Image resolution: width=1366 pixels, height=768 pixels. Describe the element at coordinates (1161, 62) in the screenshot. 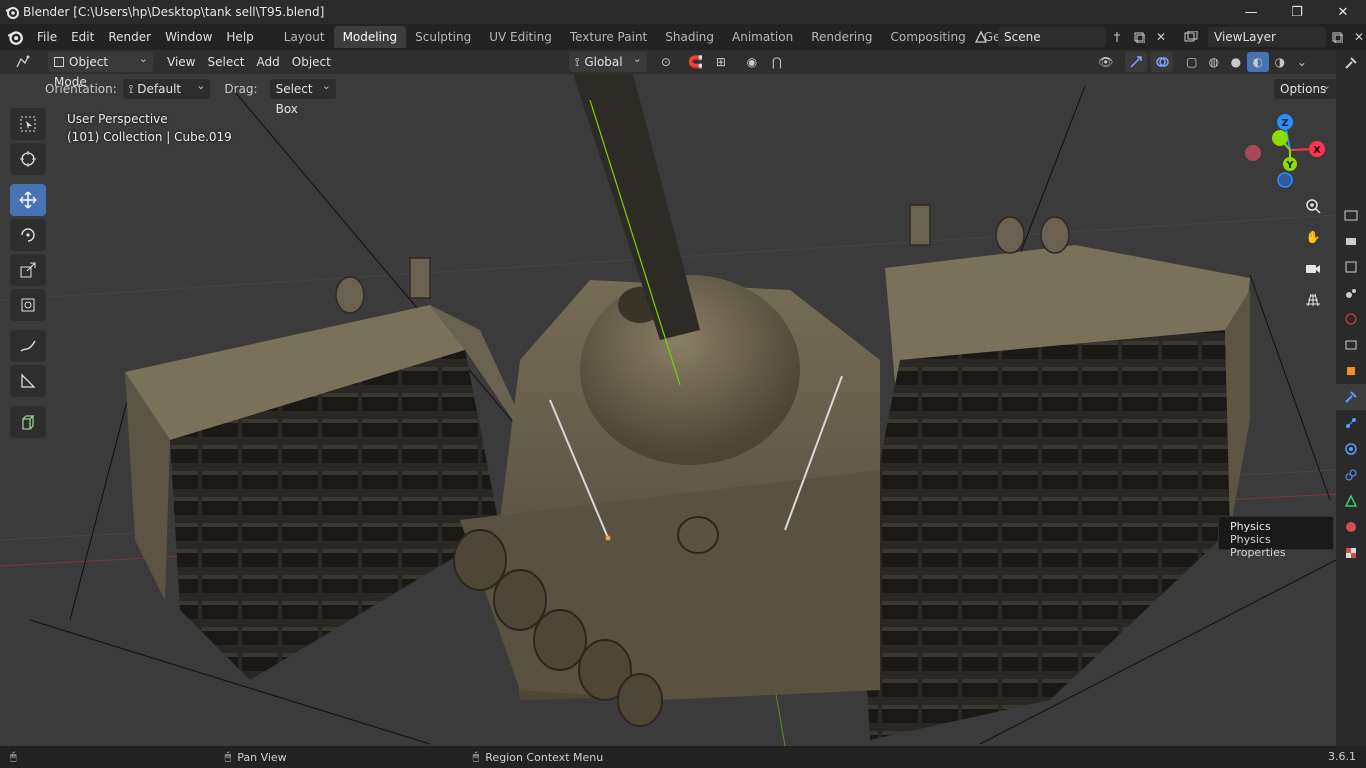

I see `overlay-toggle-icon` at that location.